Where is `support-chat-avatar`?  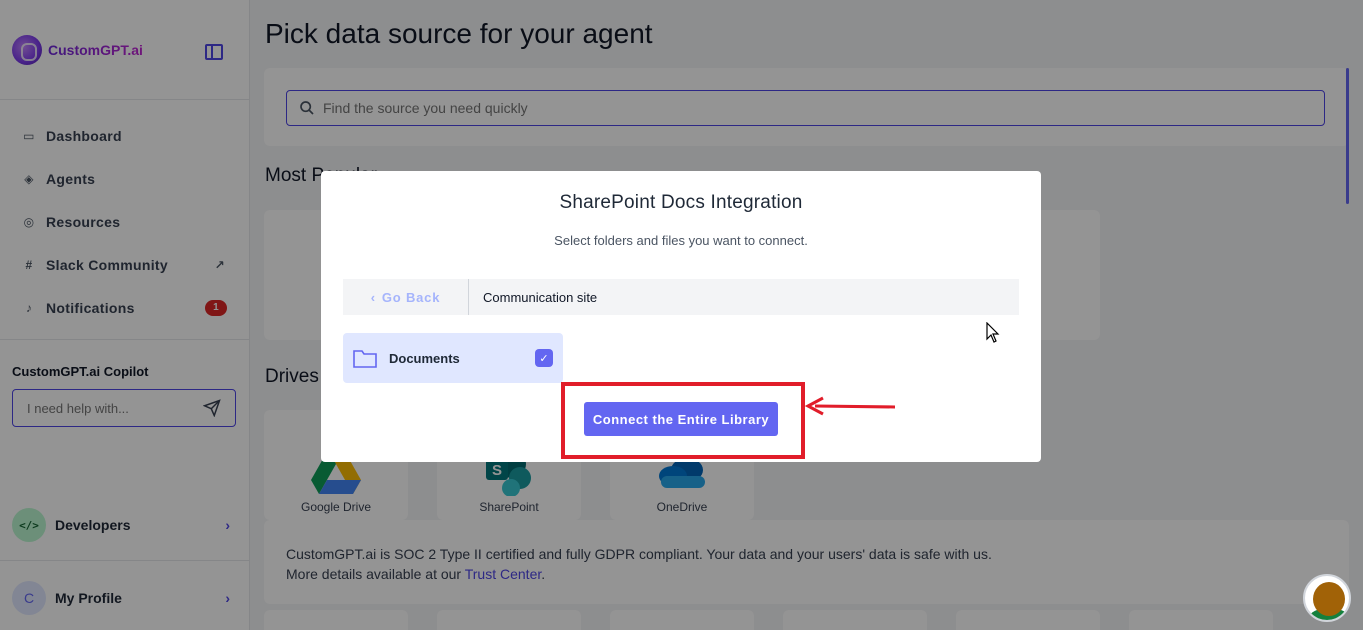 support-chat-avatar is located at coordinates (1327, 598).